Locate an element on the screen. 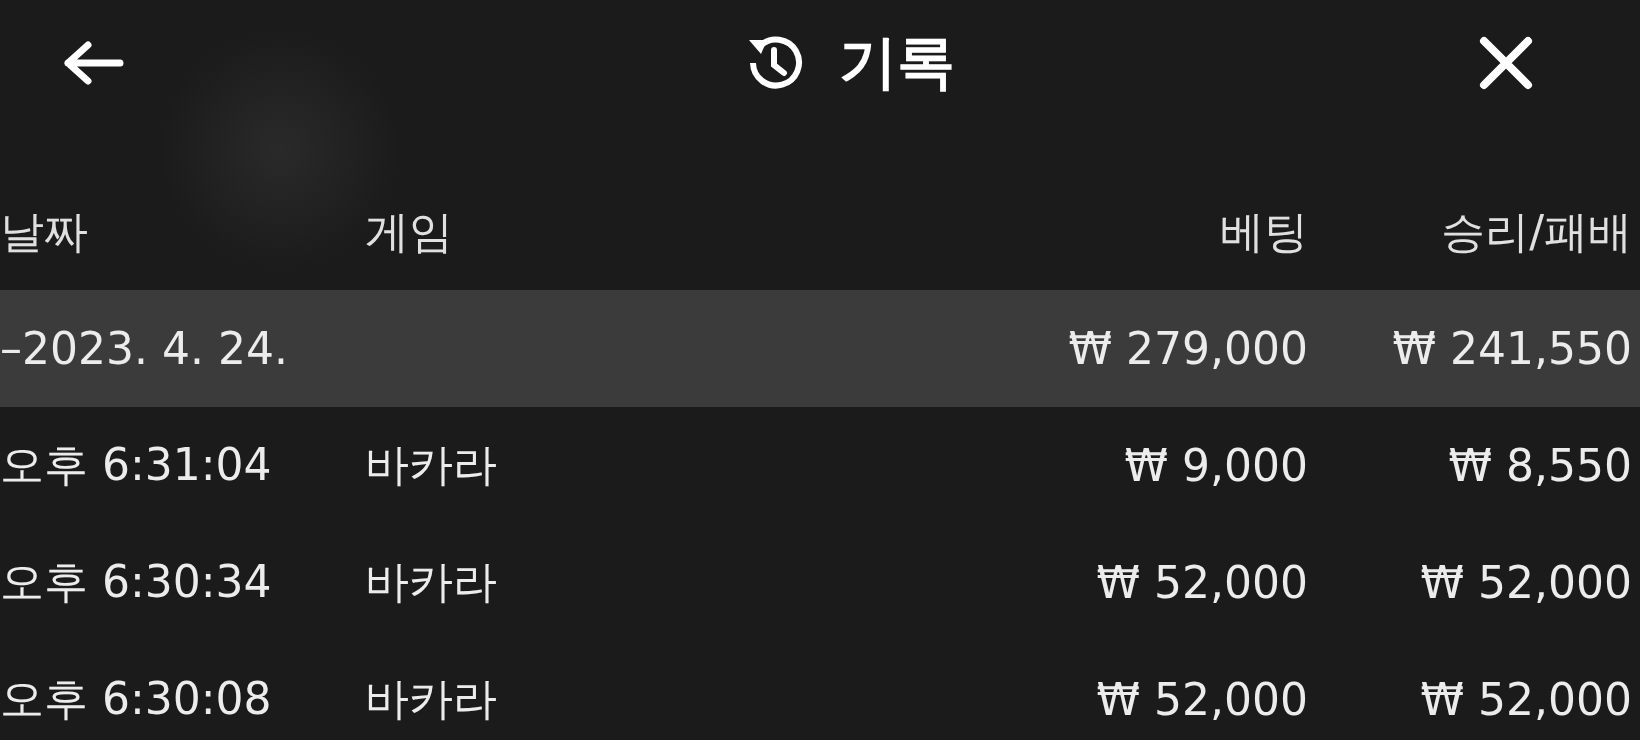 The height and width of the screenshot is (740, 1640). bet-cell-text: ₩ 9,000 is located at coordinates (1215, 465).